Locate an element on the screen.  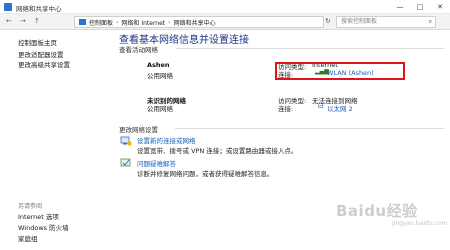
maximize-button: □ is located at coordinates (420, 7).